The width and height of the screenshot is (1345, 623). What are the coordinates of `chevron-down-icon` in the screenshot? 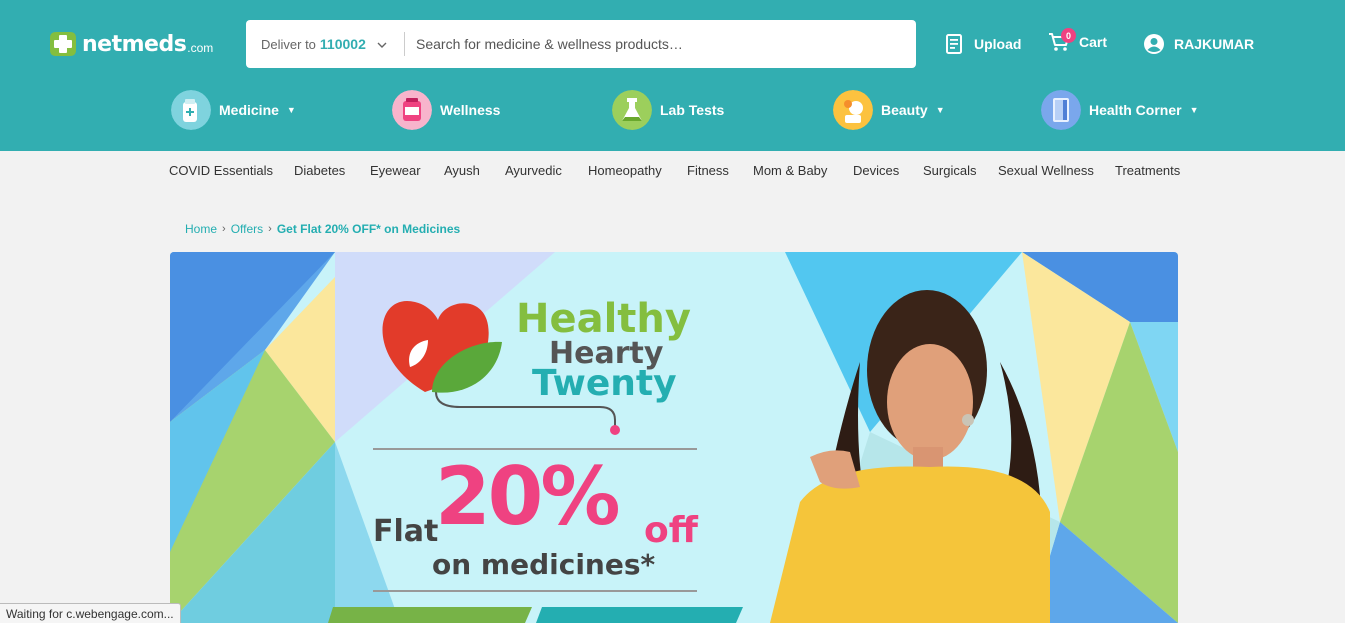 It's located at (382, 44).